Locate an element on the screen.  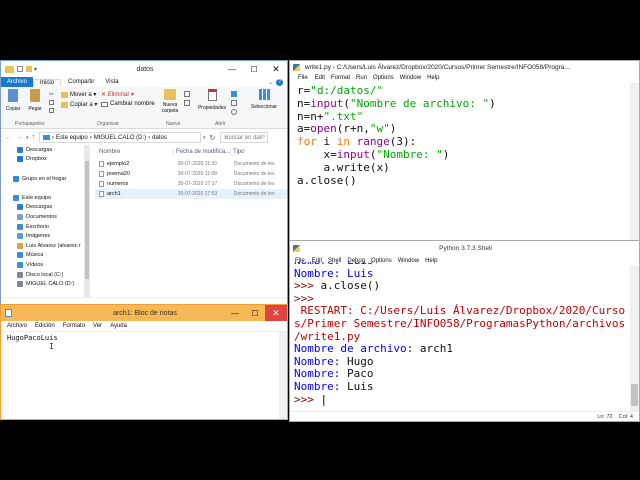
file-name: ejemplo2 is located at coordinates (118, 164).